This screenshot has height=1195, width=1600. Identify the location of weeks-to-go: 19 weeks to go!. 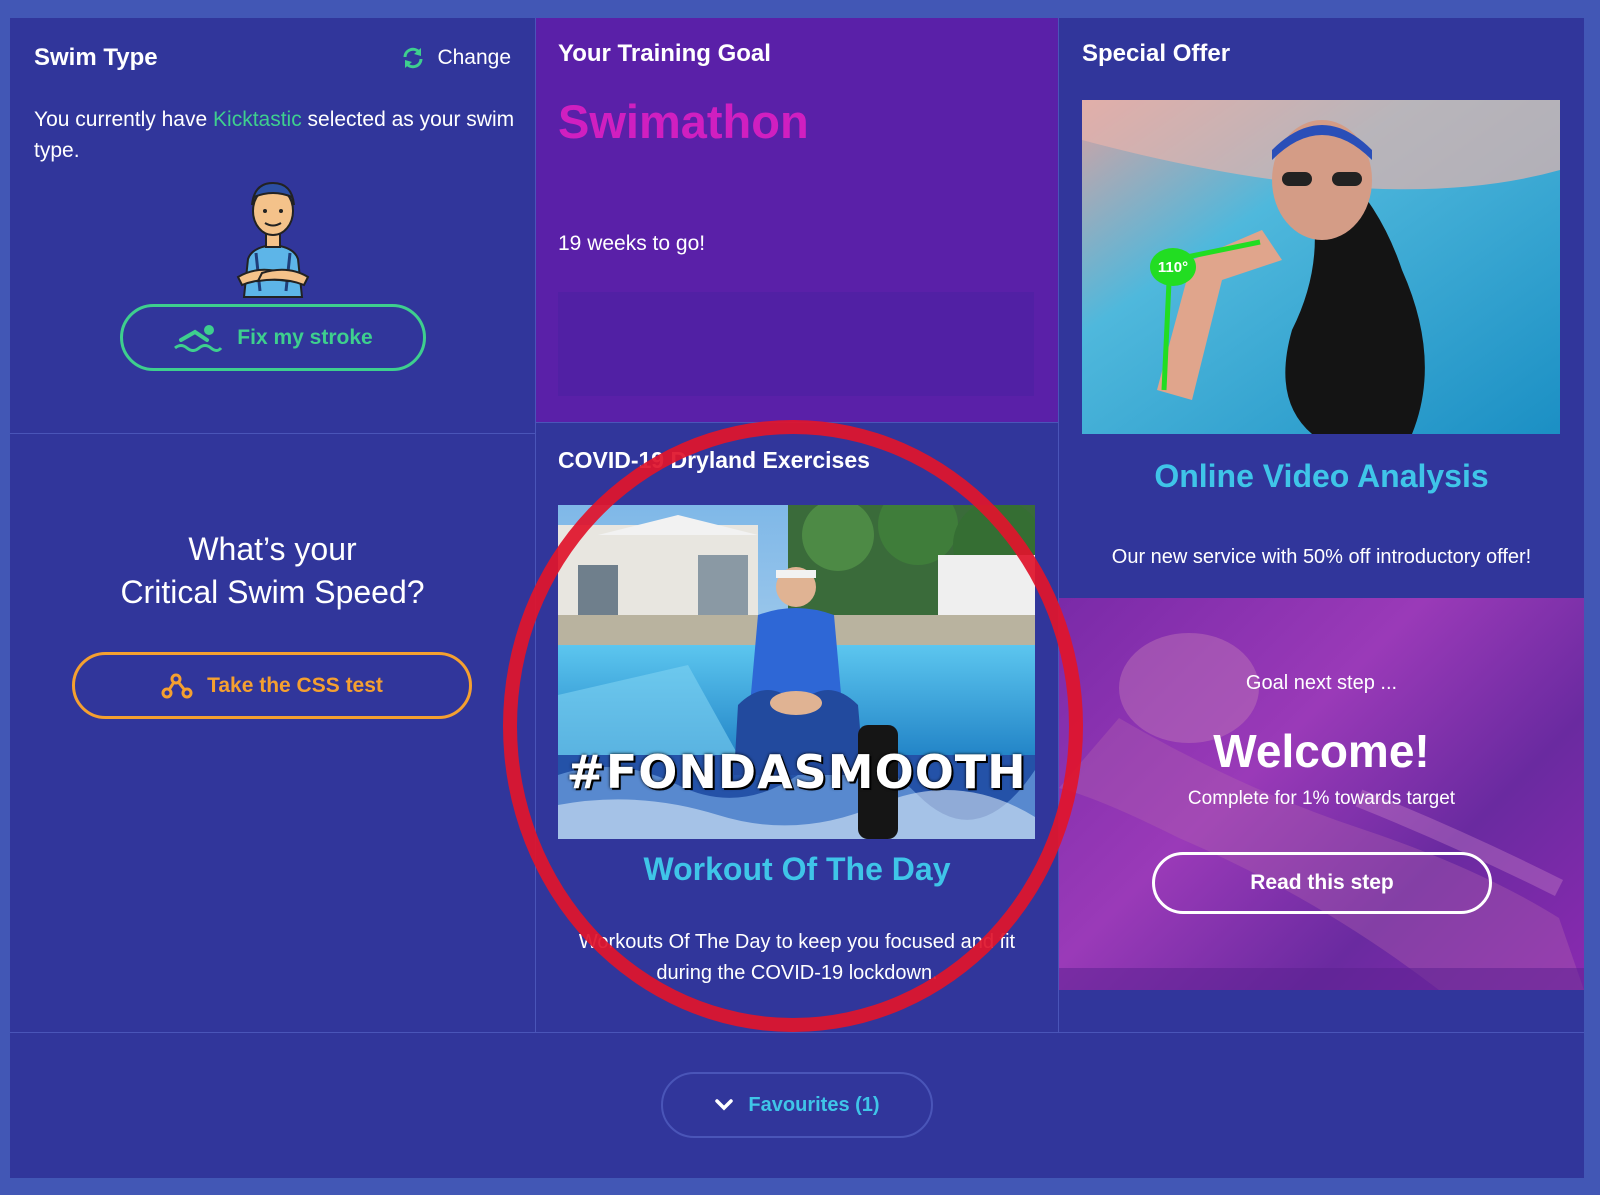
(632, 243).